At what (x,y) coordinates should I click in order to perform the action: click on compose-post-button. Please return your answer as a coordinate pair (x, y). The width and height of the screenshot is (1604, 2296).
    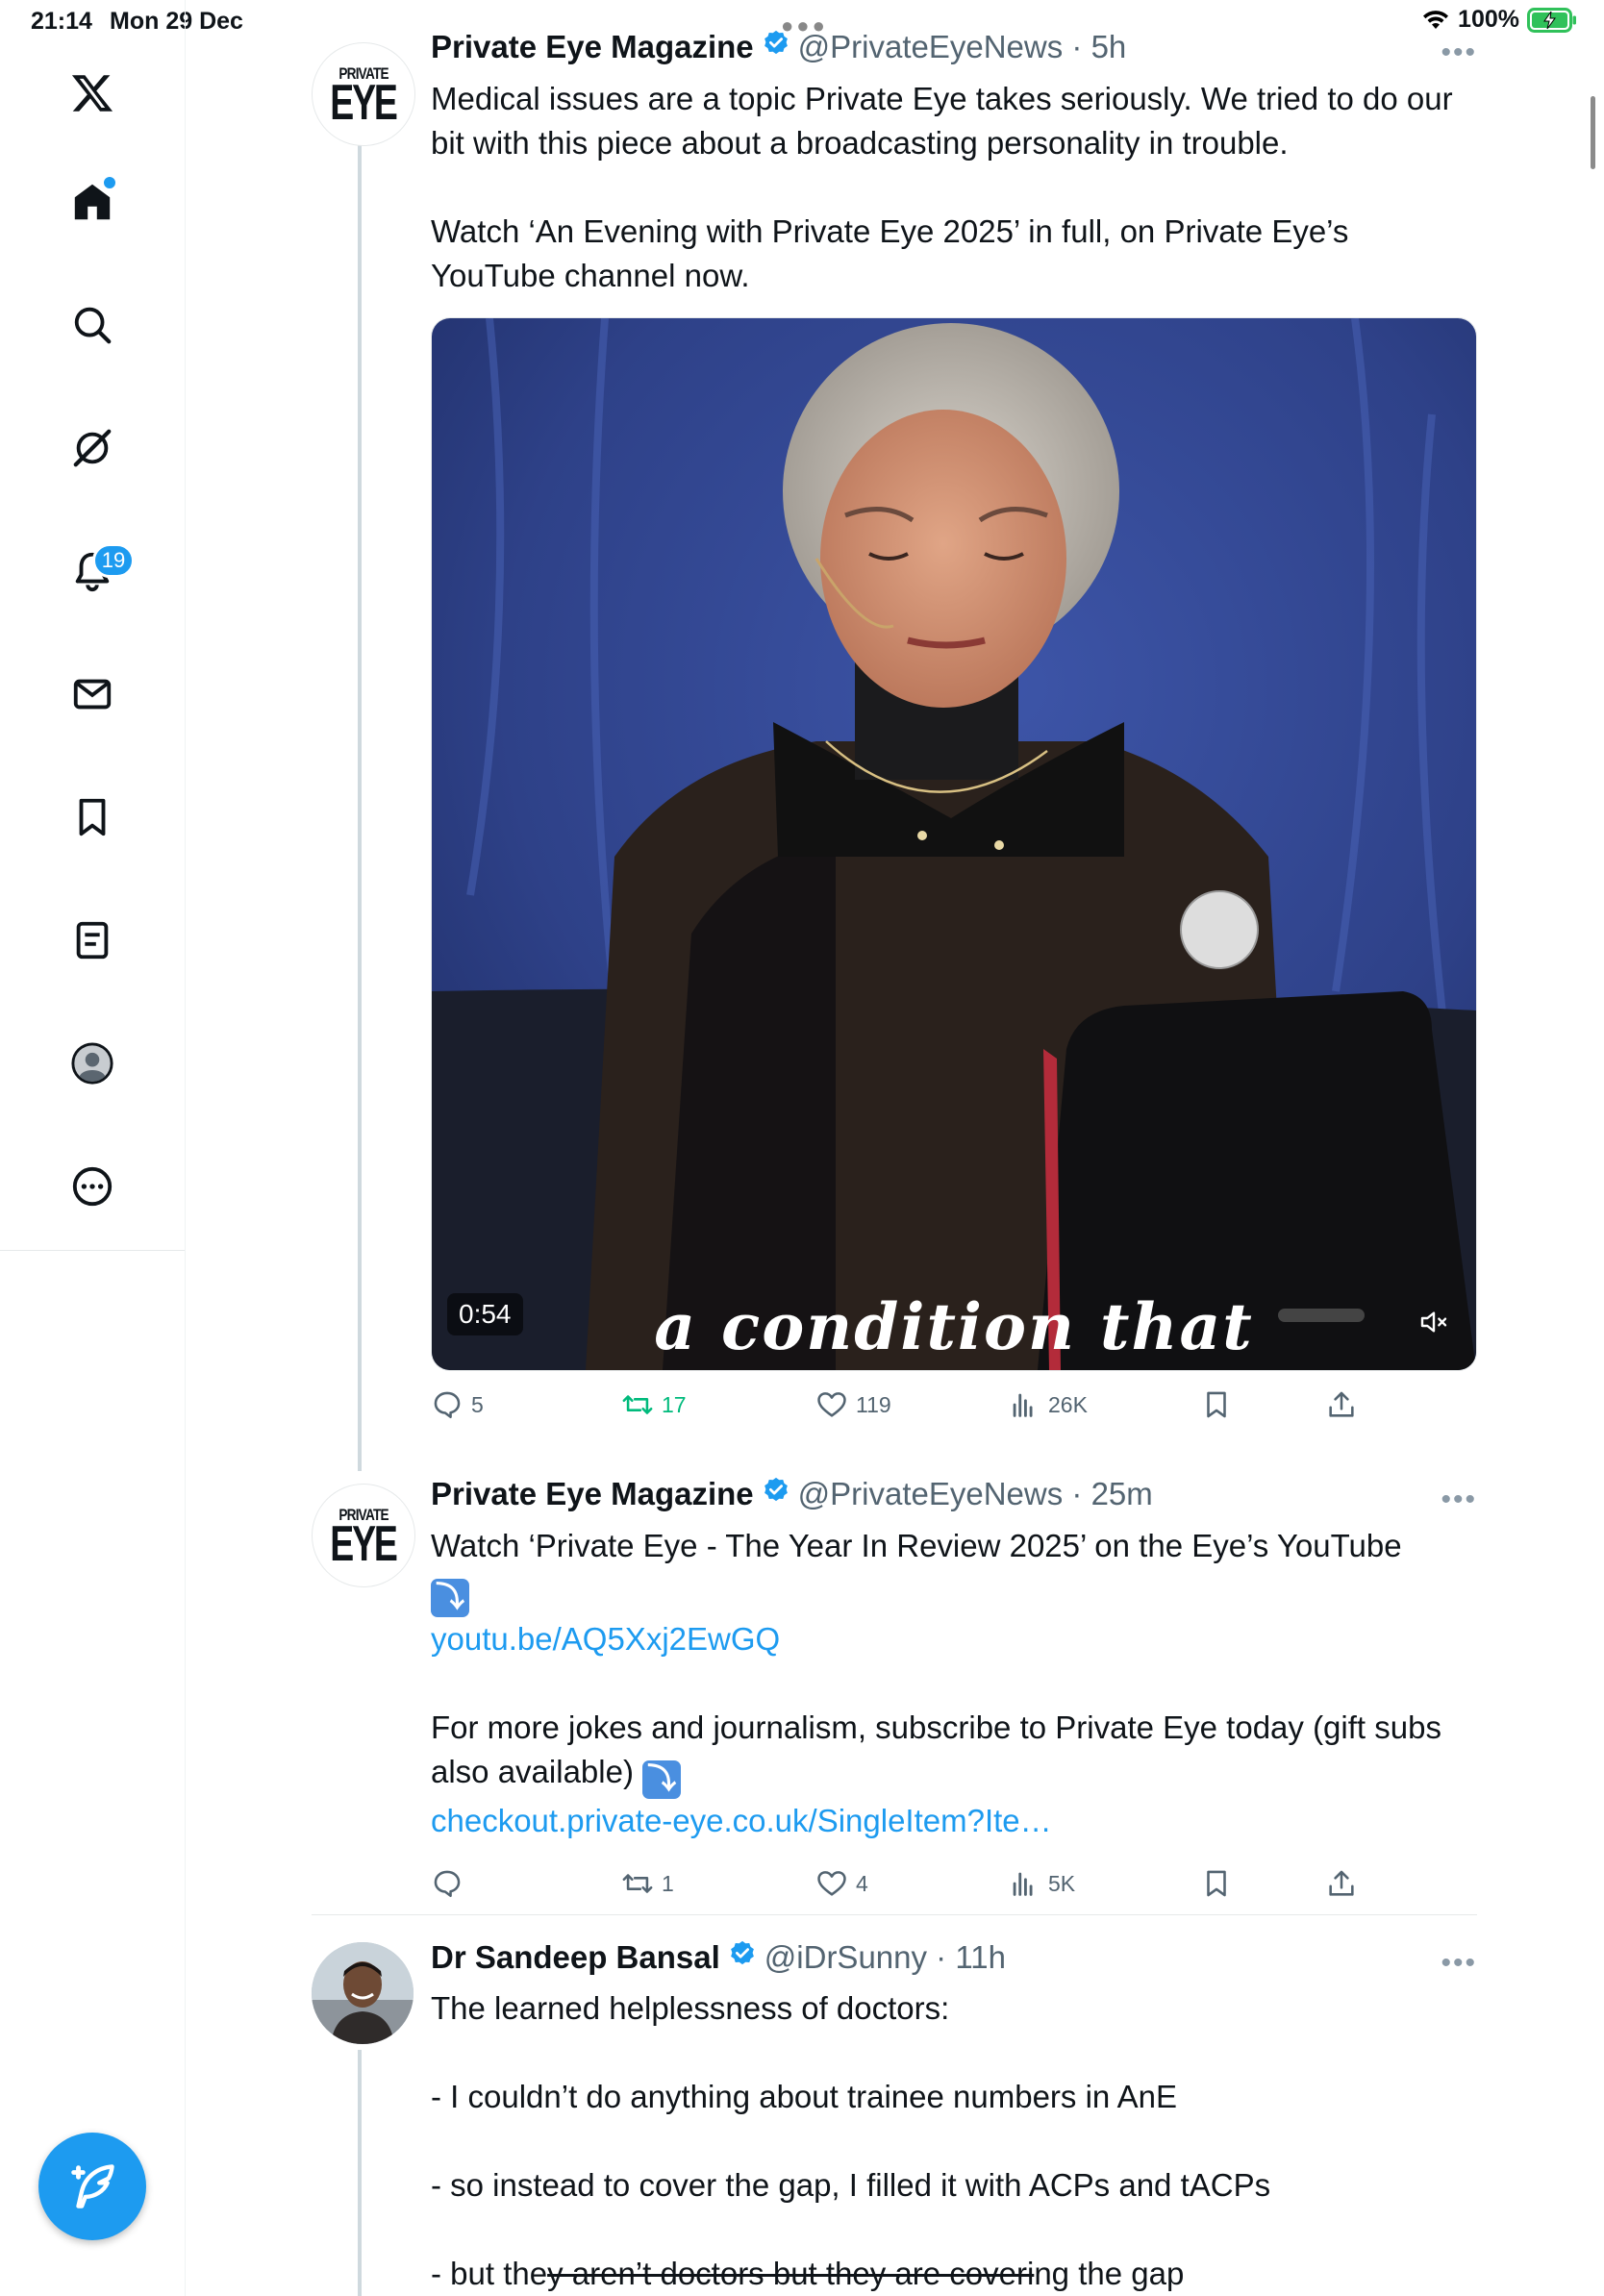
    Looking at the image, I should click on (92, 2186).